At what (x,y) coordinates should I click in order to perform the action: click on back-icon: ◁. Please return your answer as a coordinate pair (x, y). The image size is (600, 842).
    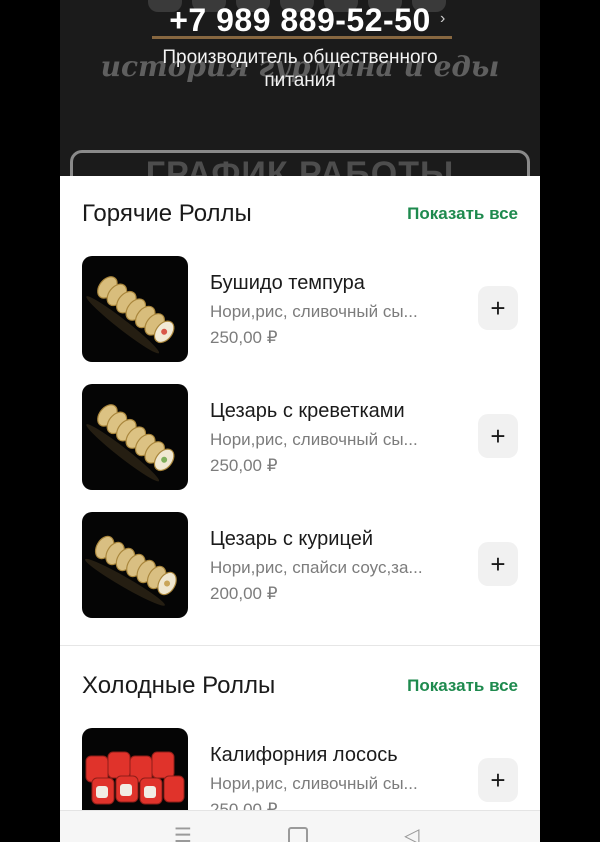
    Looking at the image, I should click on (411, 832).